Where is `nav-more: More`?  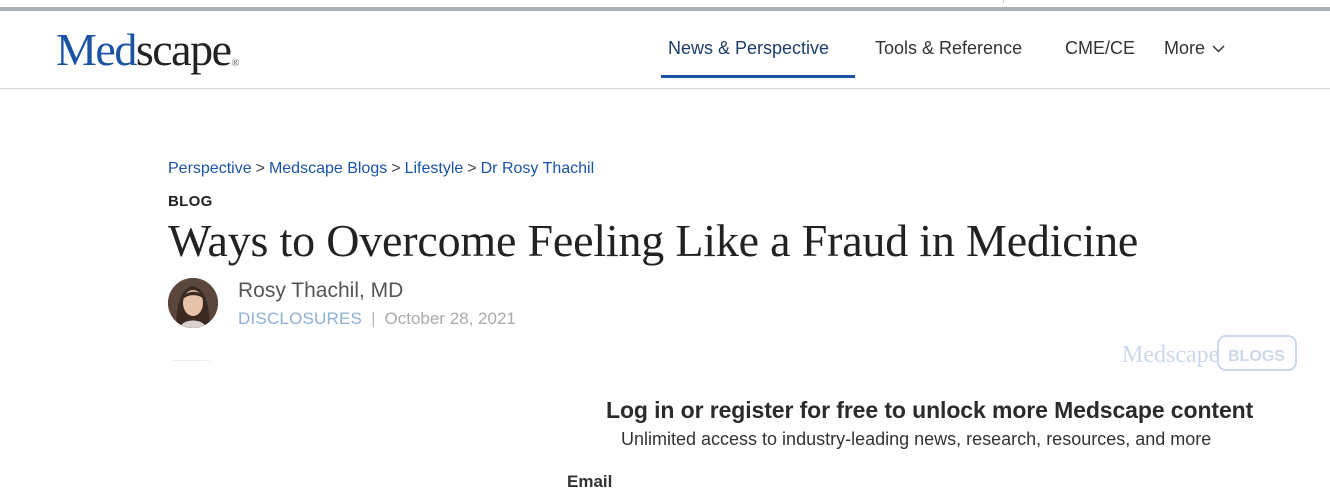
nav-more: More is located at coordinates (1194, 48).